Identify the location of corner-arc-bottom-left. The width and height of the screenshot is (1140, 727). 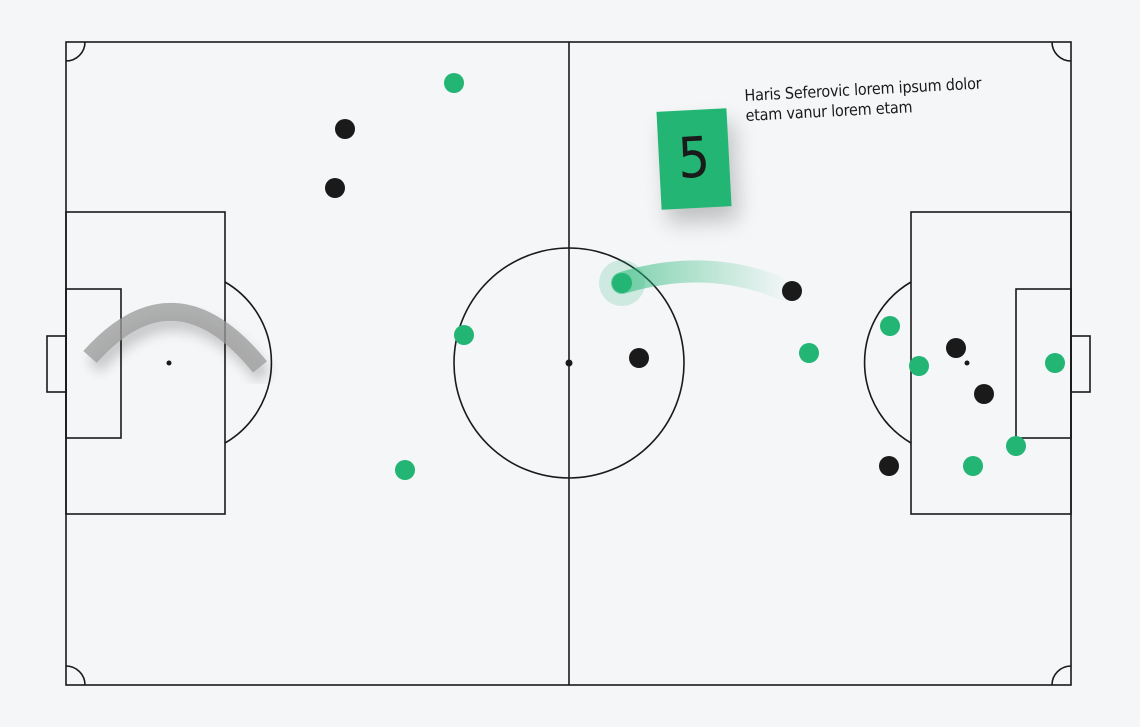
(75, 675).